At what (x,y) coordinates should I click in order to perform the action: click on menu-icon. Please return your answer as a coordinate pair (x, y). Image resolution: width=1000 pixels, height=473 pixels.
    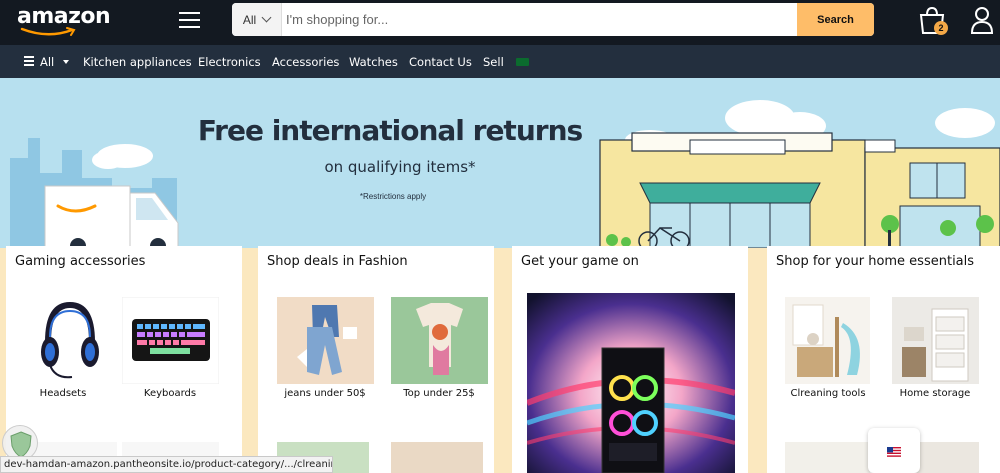
    Looking at the image, I should click on (29, 62).